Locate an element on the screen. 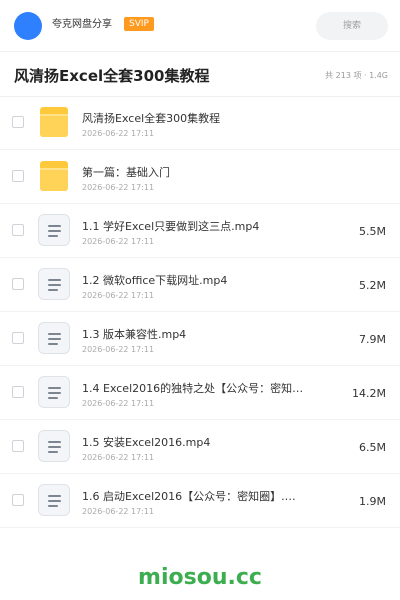  watermark: miosou.cc is located at coordinates (200, 577).